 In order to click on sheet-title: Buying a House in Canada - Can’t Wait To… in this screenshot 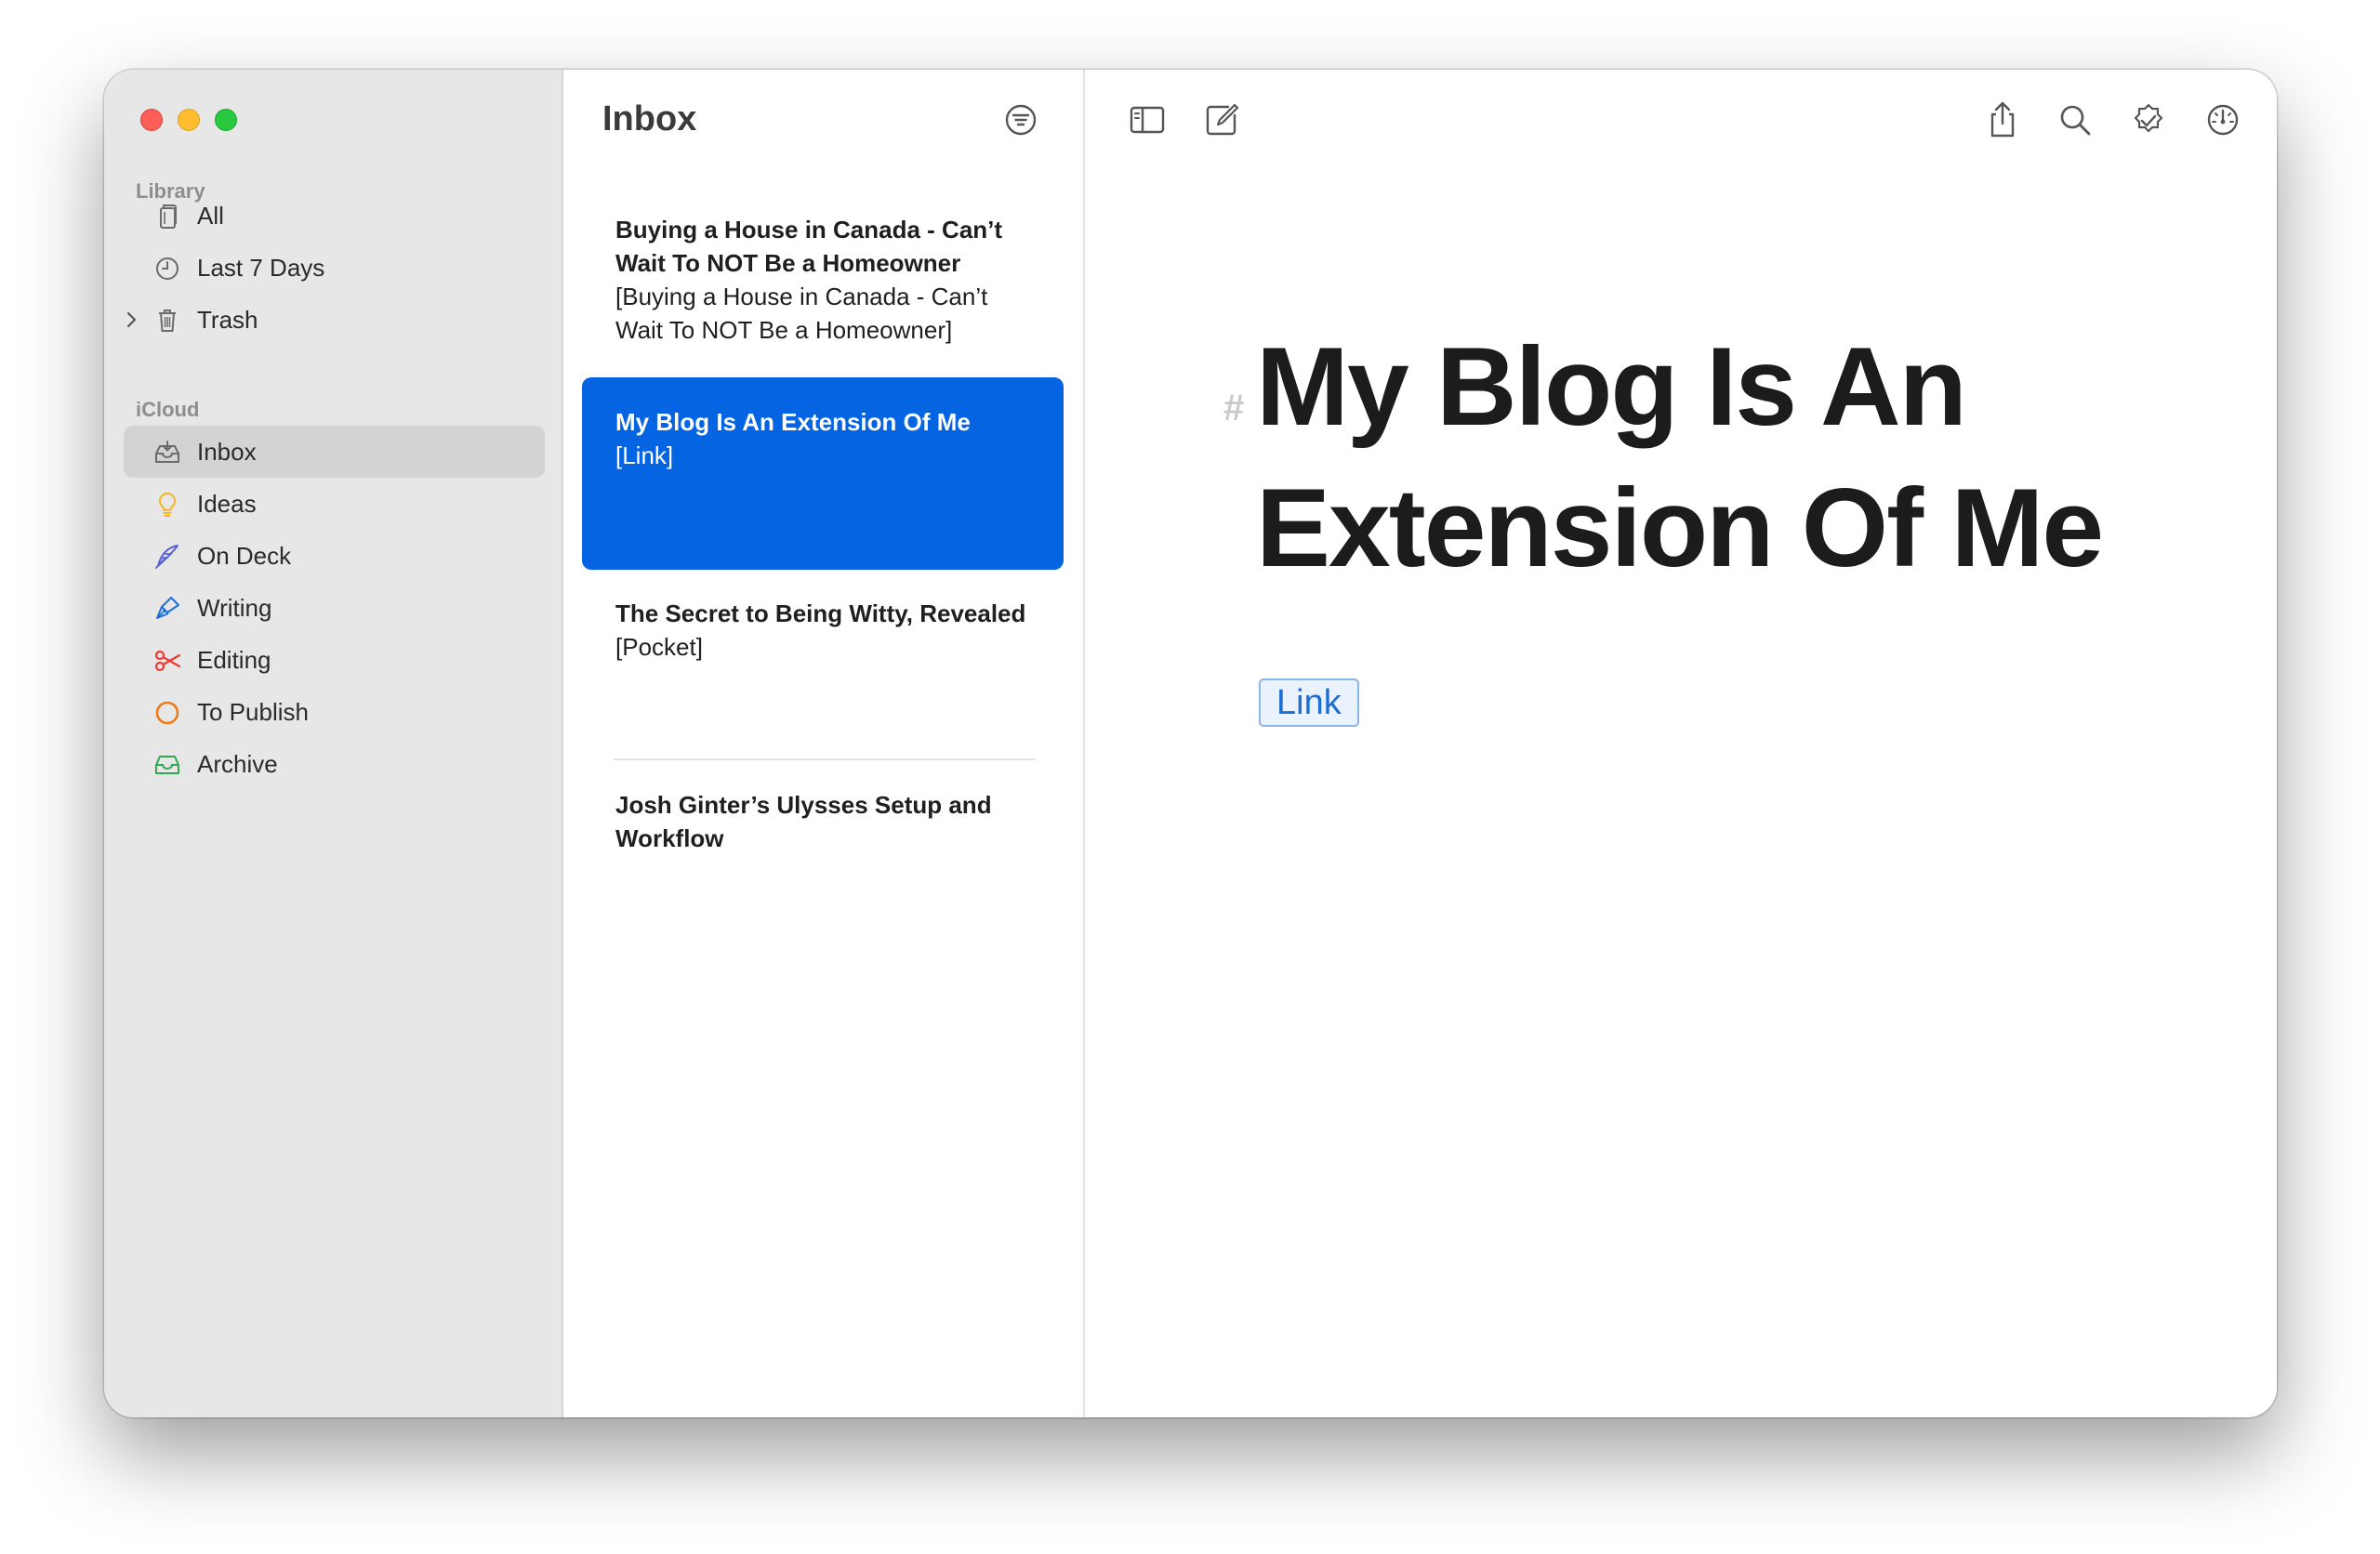, I will do `click(809, 246)`.